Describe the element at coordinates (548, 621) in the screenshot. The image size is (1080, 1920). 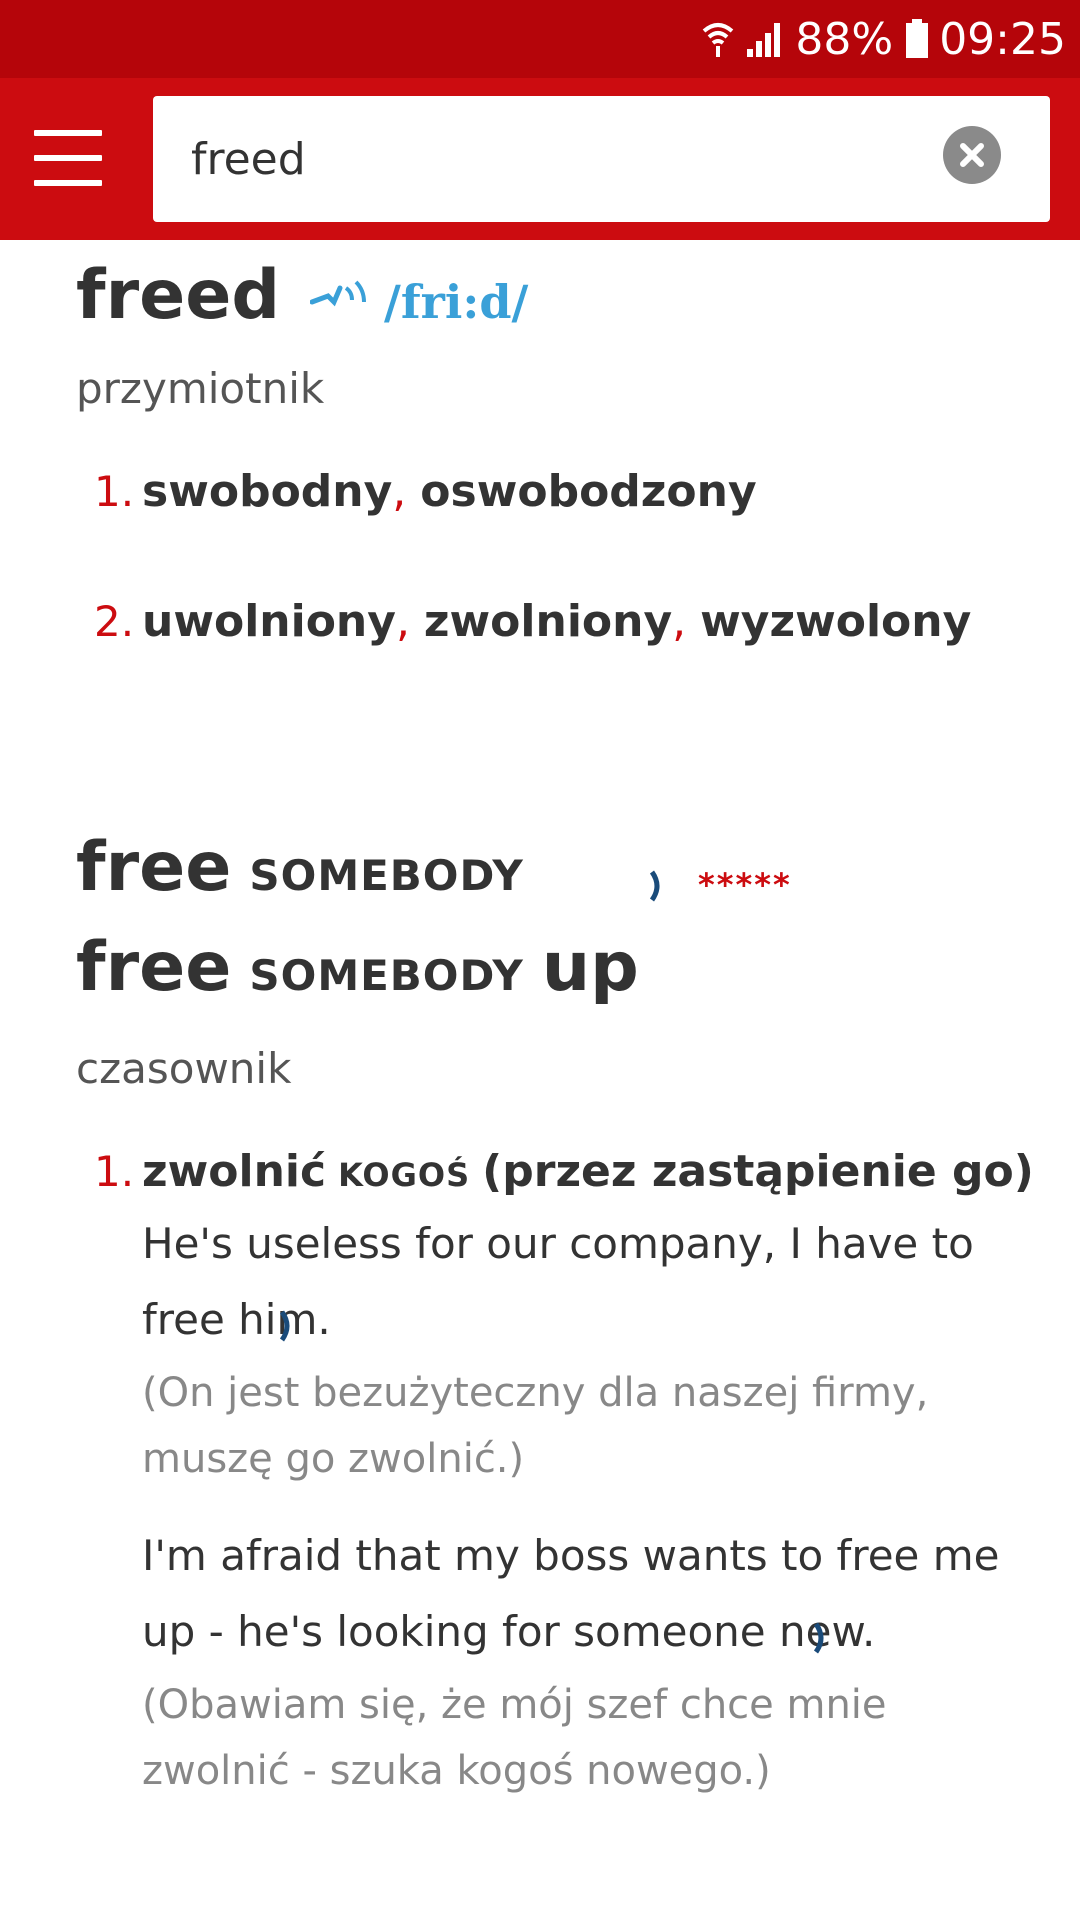
I see `translation-word: zwolniony` at that location.